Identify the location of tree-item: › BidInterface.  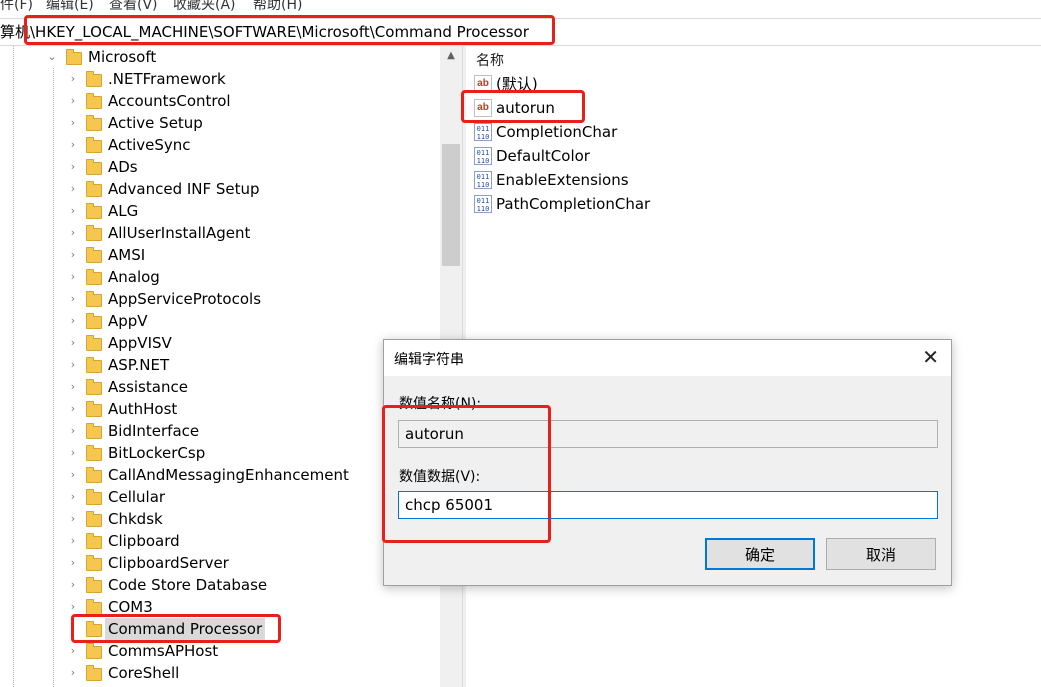
(220, 431).